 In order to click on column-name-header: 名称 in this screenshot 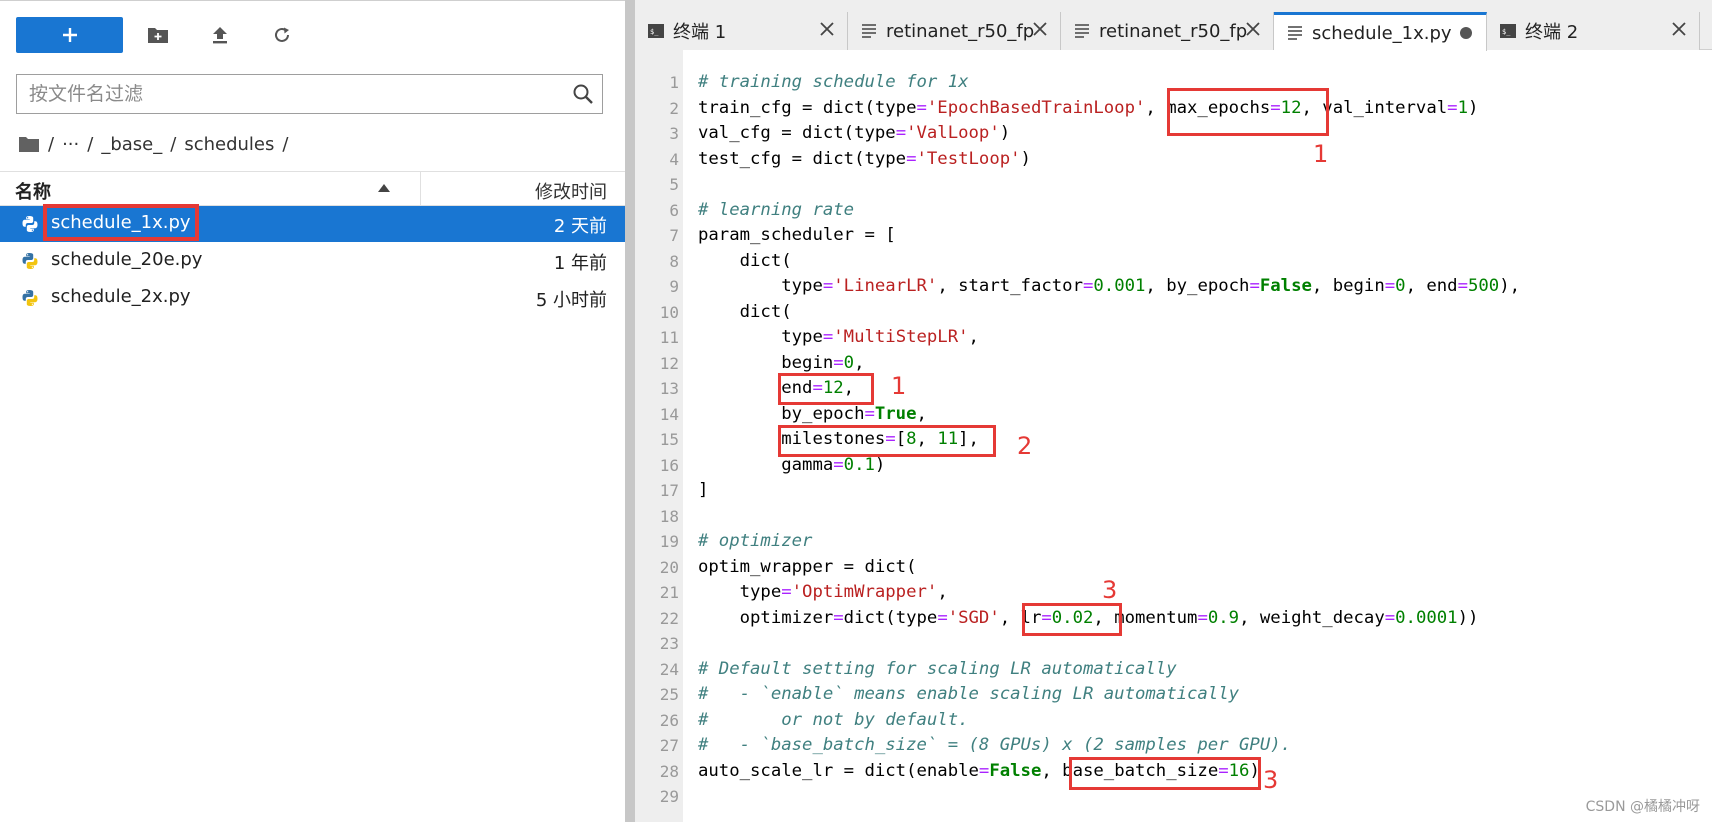, I will do `click(33, 191)`.